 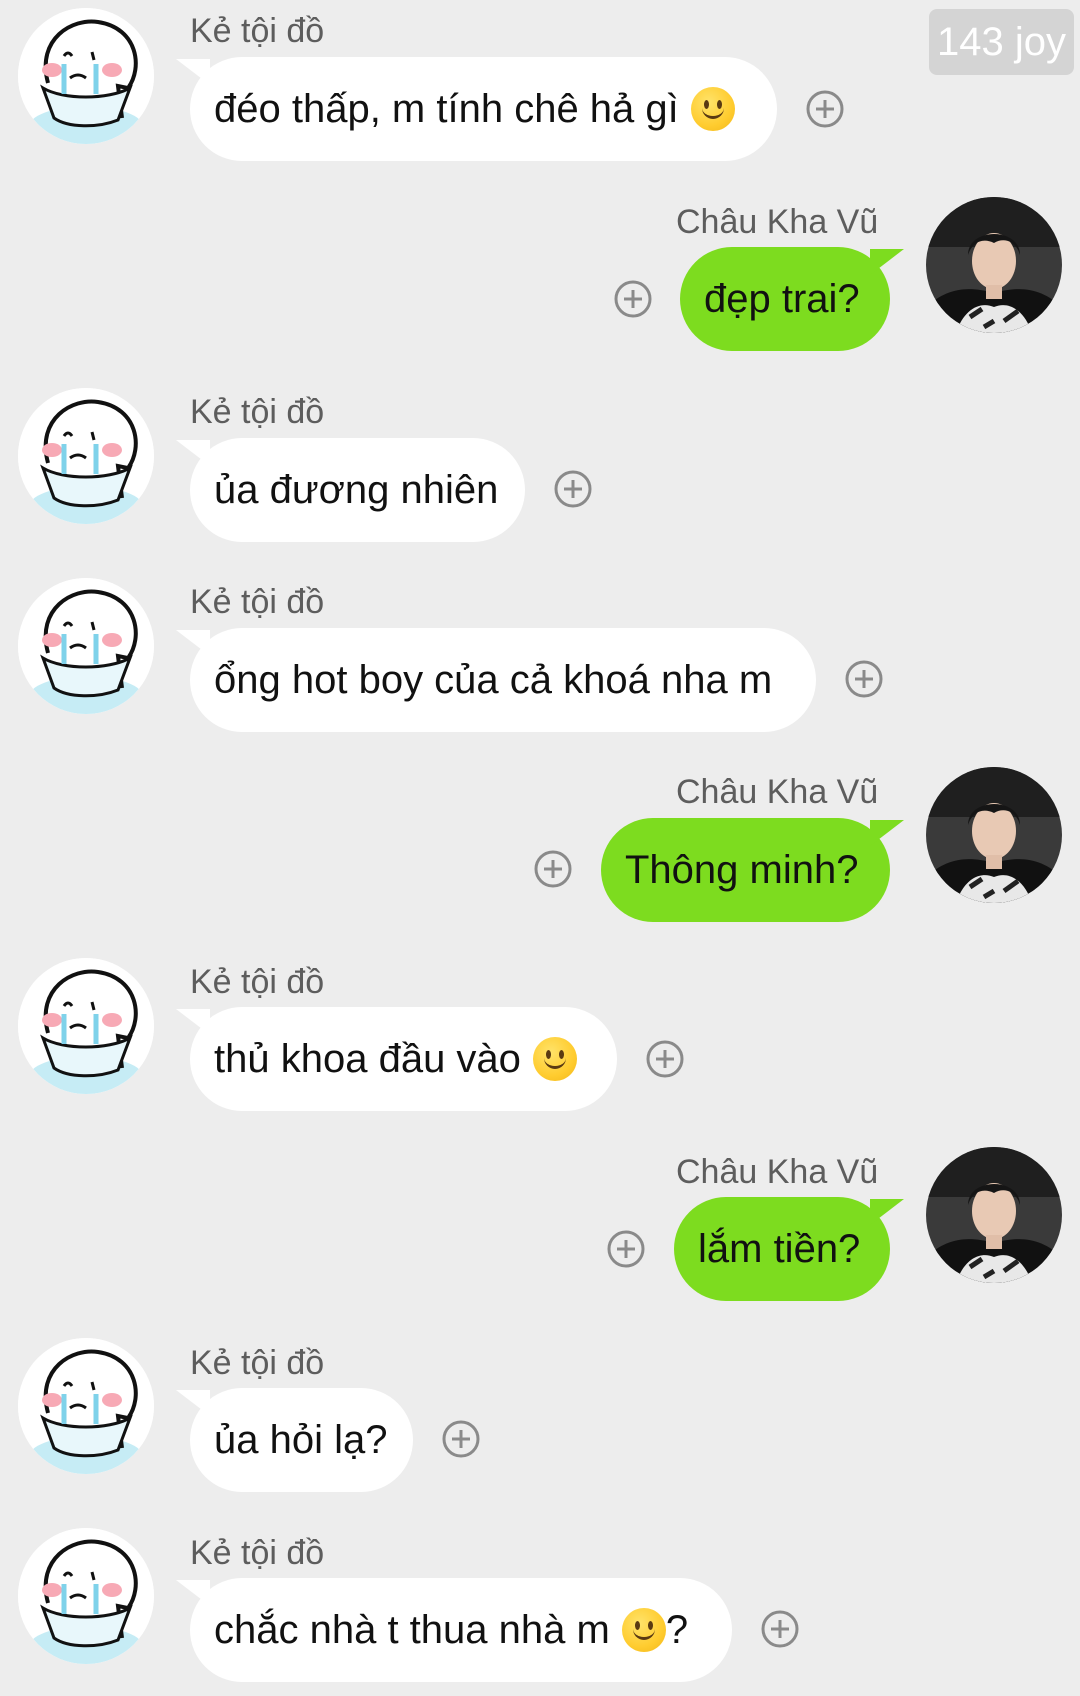 What do you see at coordinates (742, 869) in the screenshot?
I see `message-text: Thông minh?` at bounding box center [742, 869].